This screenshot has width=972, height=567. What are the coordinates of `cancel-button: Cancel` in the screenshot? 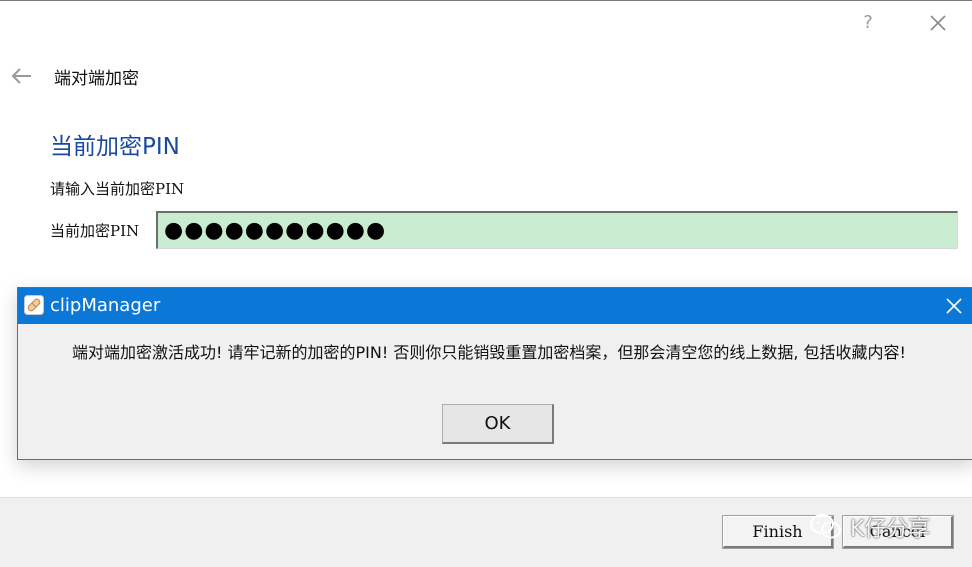 It's located at (898, 532).